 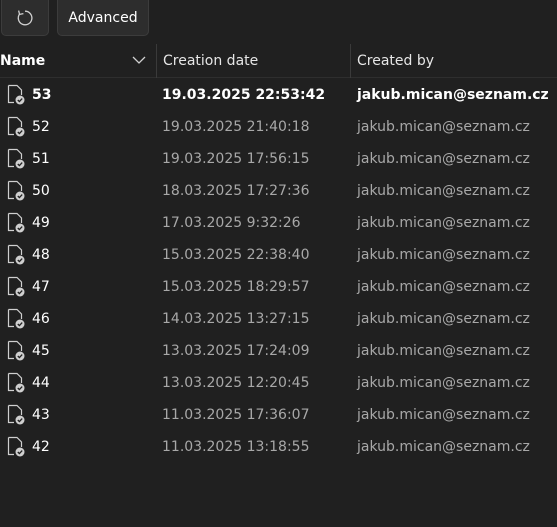 I want to click on column-header-created-by-label: Created by, so click(x=396, y=61).